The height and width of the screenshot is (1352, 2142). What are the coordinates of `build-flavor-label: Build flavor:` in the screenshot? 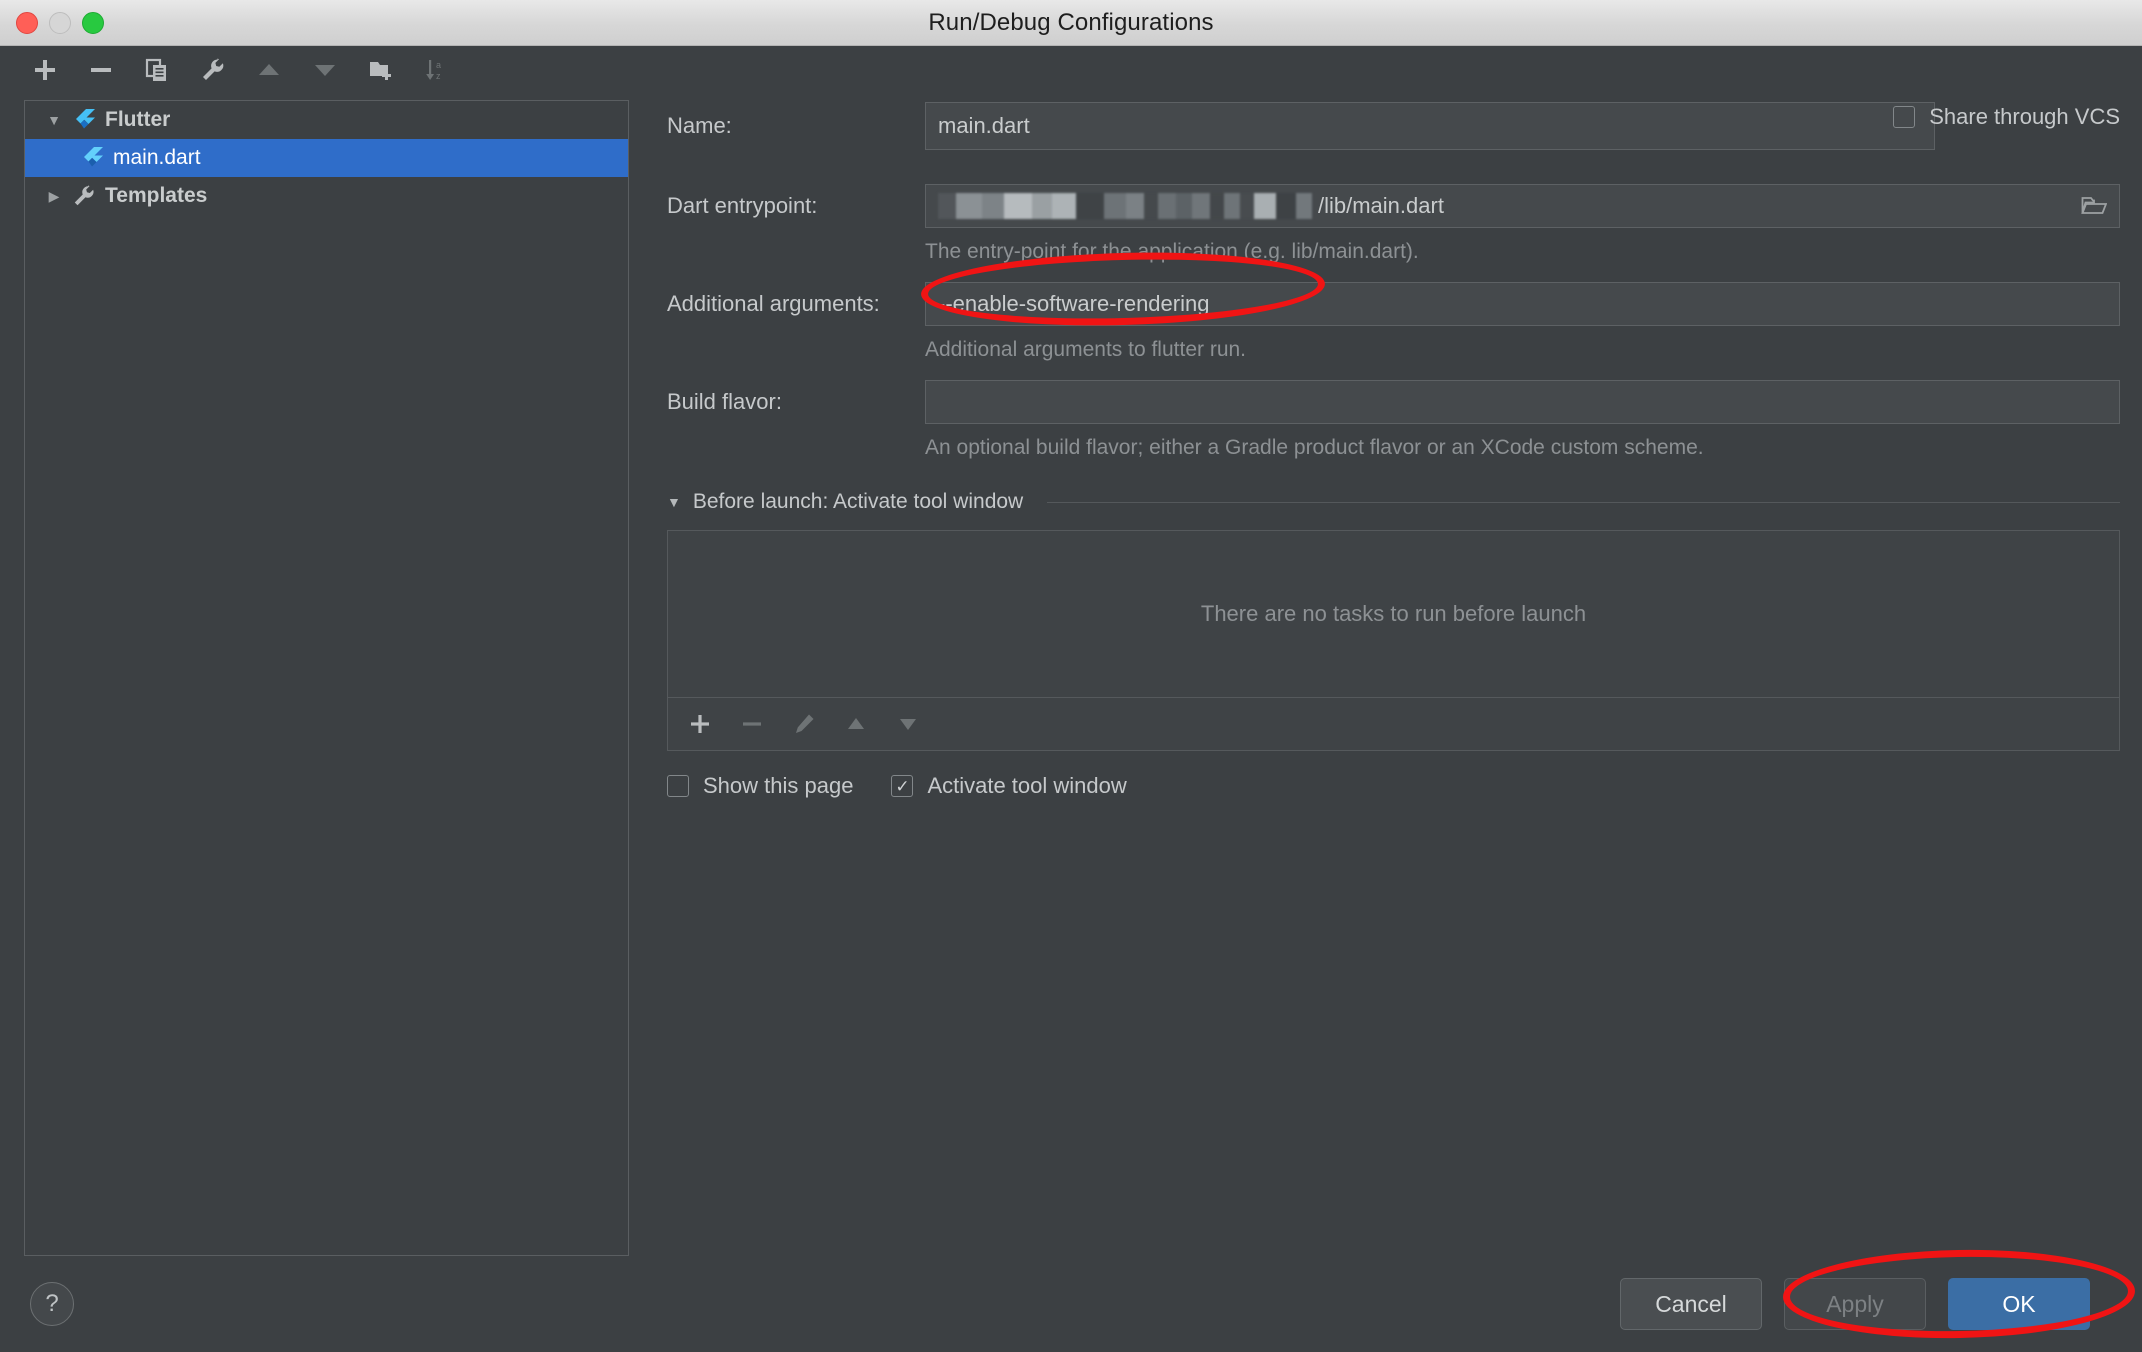 It's located at (724, 401).